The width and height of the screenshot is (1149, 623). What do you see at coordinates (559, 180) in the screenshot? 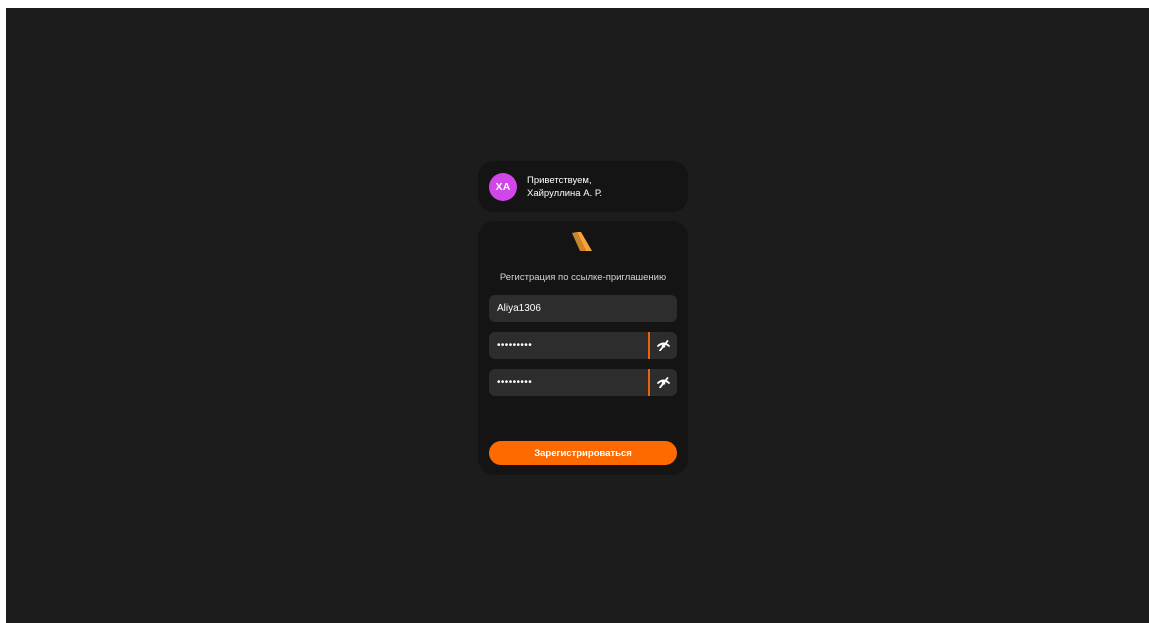
I see `greeting-line: Приветствуем,` at bounding box center [559, 180].